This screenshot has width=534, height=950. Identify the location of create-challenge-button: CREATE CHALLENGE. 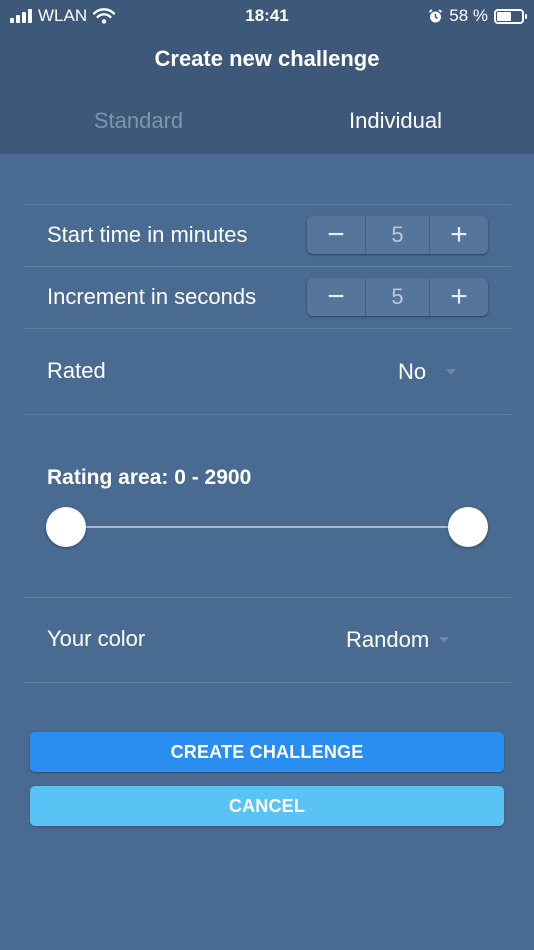
(267, 752).